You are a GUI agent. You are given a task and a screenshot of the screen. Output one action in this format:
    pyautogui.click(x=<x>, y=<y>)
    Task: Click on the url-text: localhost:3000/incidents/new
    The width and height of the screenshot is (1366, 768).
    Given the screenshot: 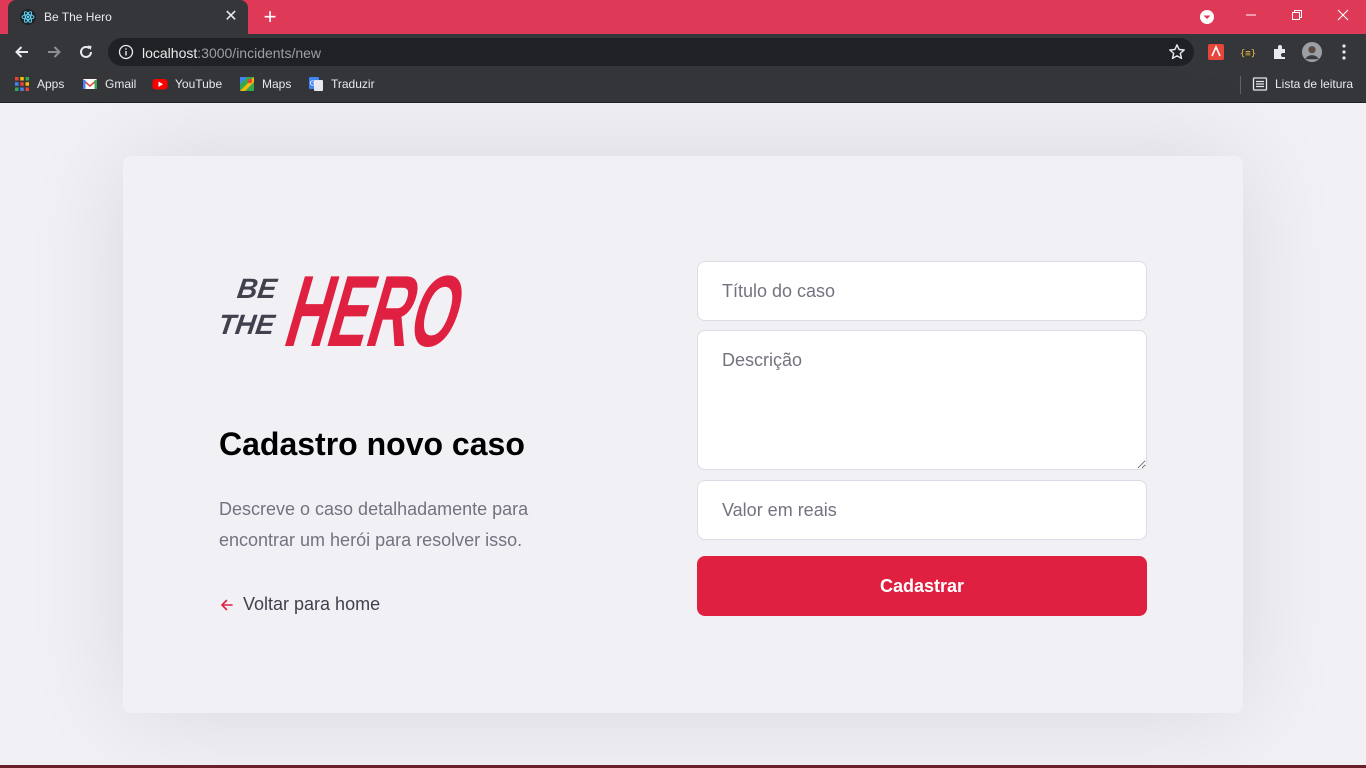 What is the action you would take?
    pyautogui.click(x=231, y=53)
    